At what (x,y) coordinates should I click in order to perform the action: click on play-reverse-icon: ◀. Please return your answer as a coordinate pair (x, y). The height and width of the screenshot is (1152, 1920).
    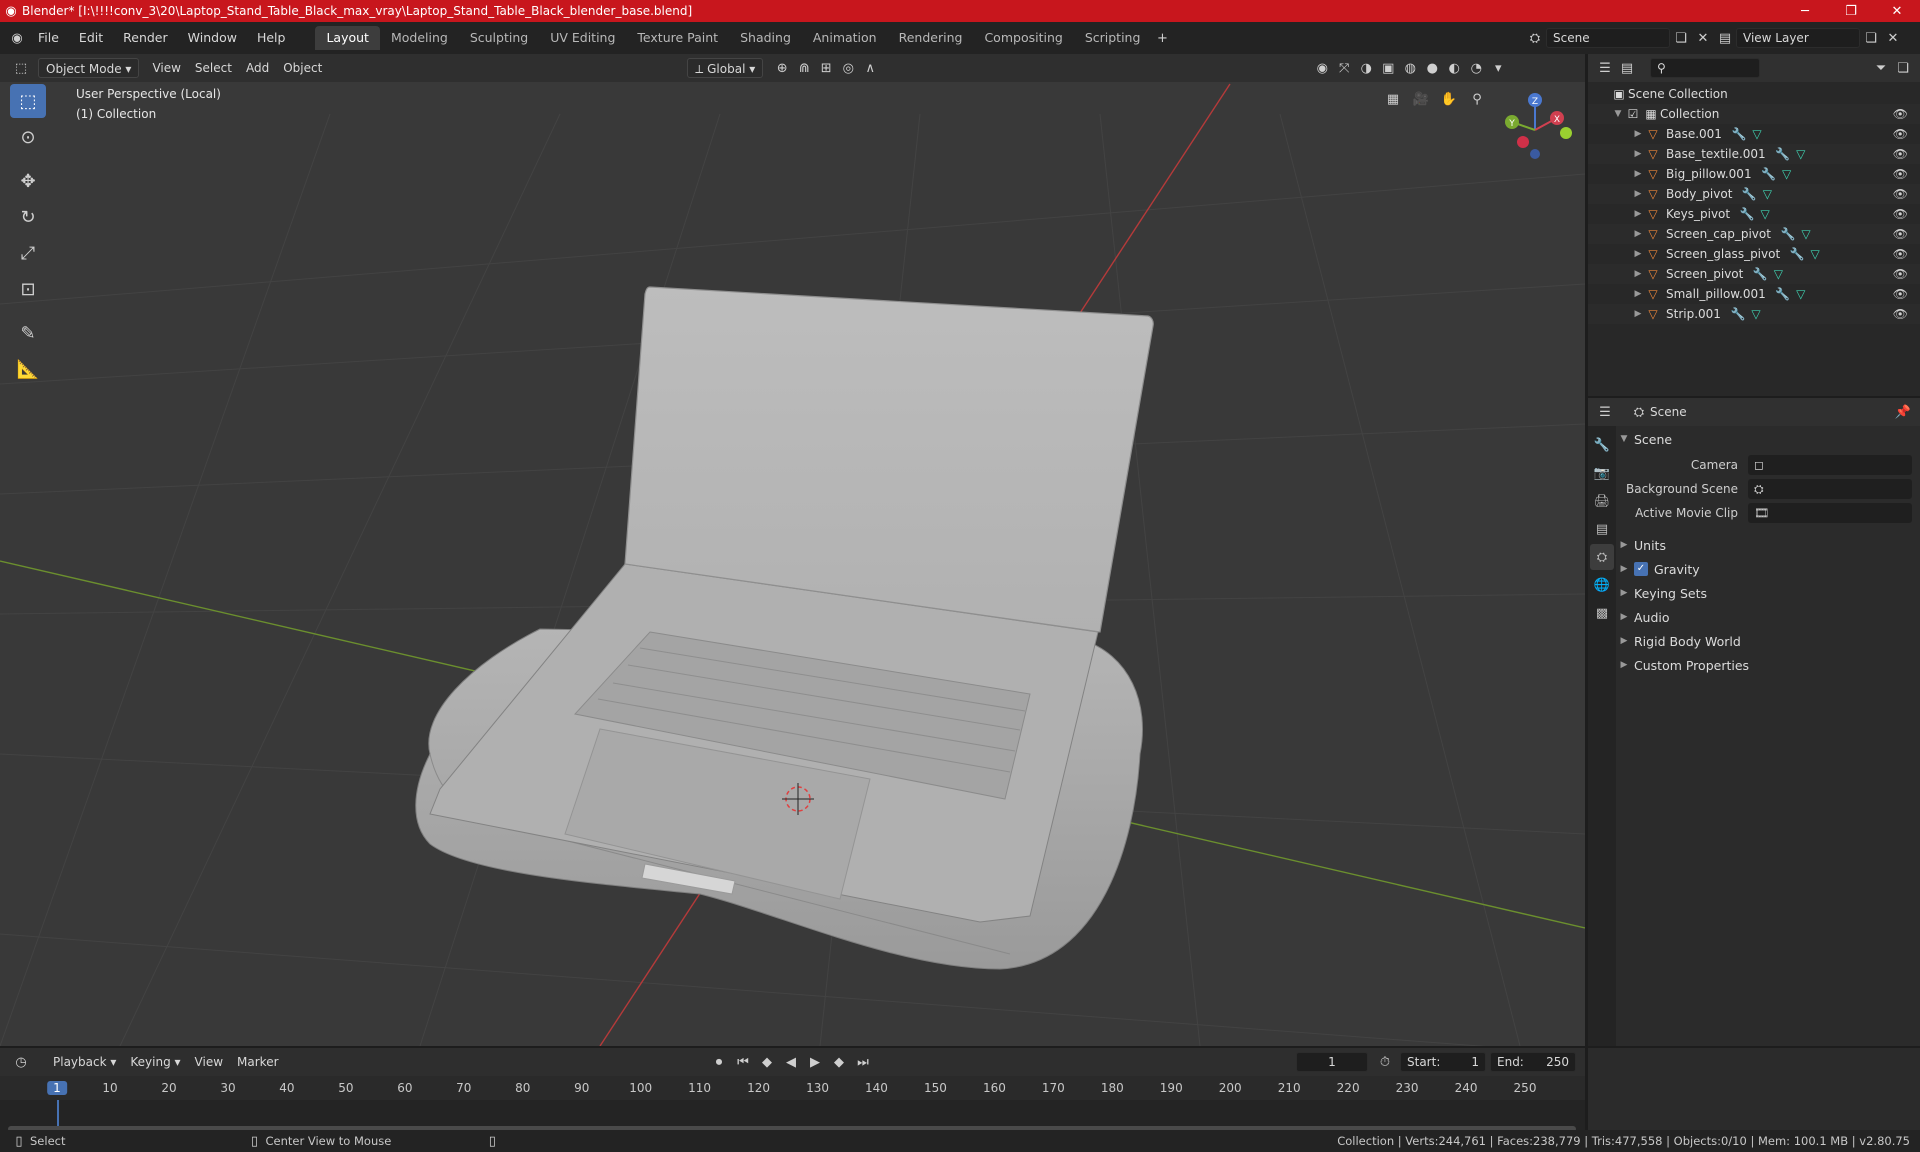
    Looking at the image, I should click on (791, 1062).